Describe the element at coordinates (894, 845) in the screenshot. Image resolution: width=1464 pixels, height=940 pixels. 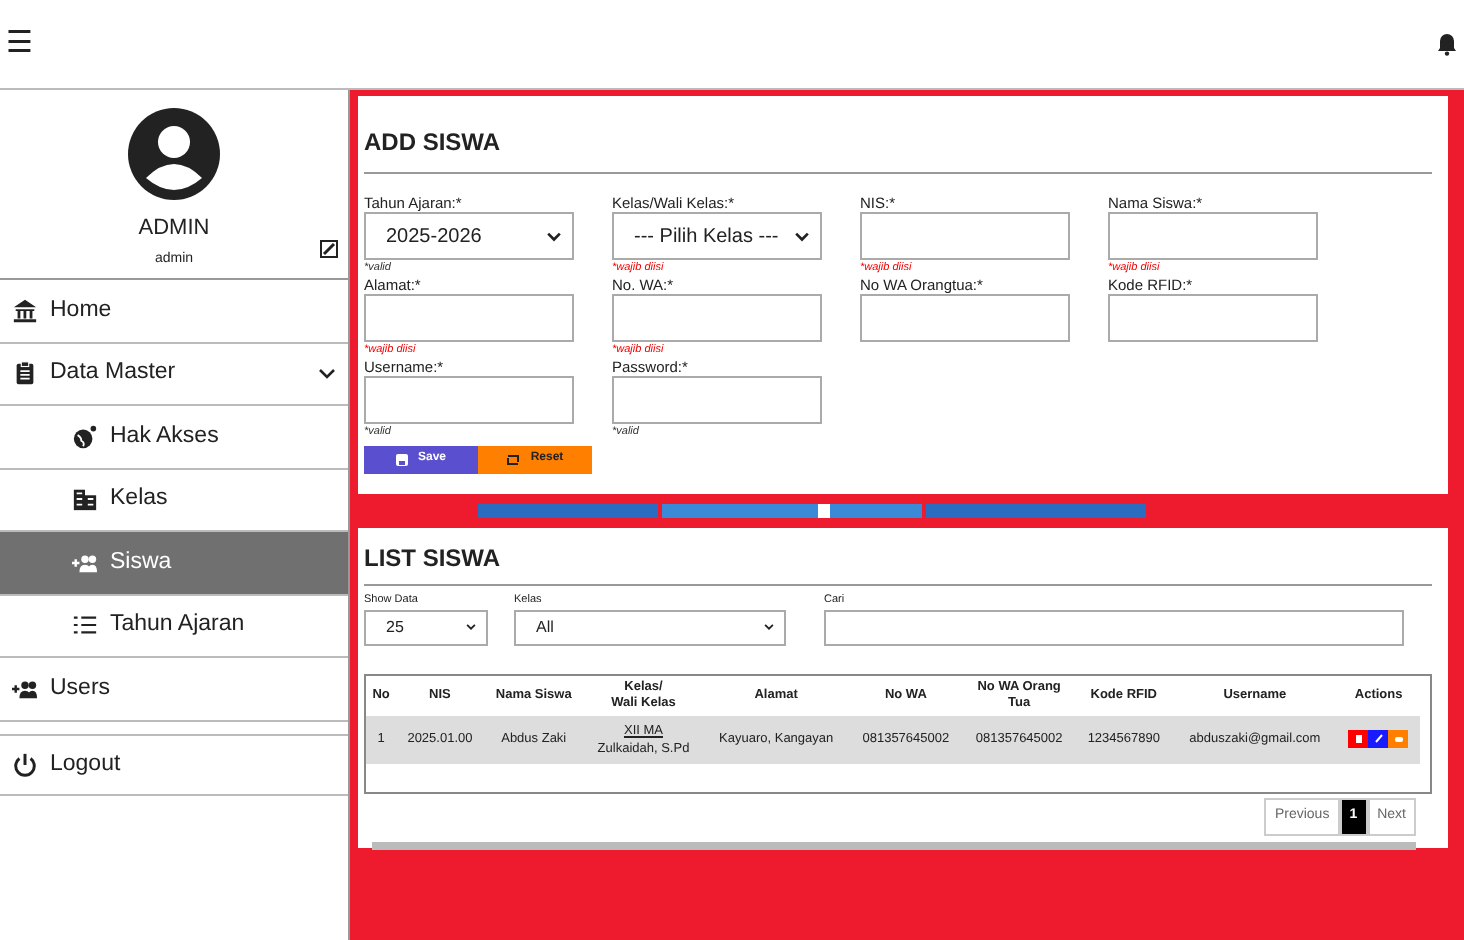
I see `scrollbar` at that location.